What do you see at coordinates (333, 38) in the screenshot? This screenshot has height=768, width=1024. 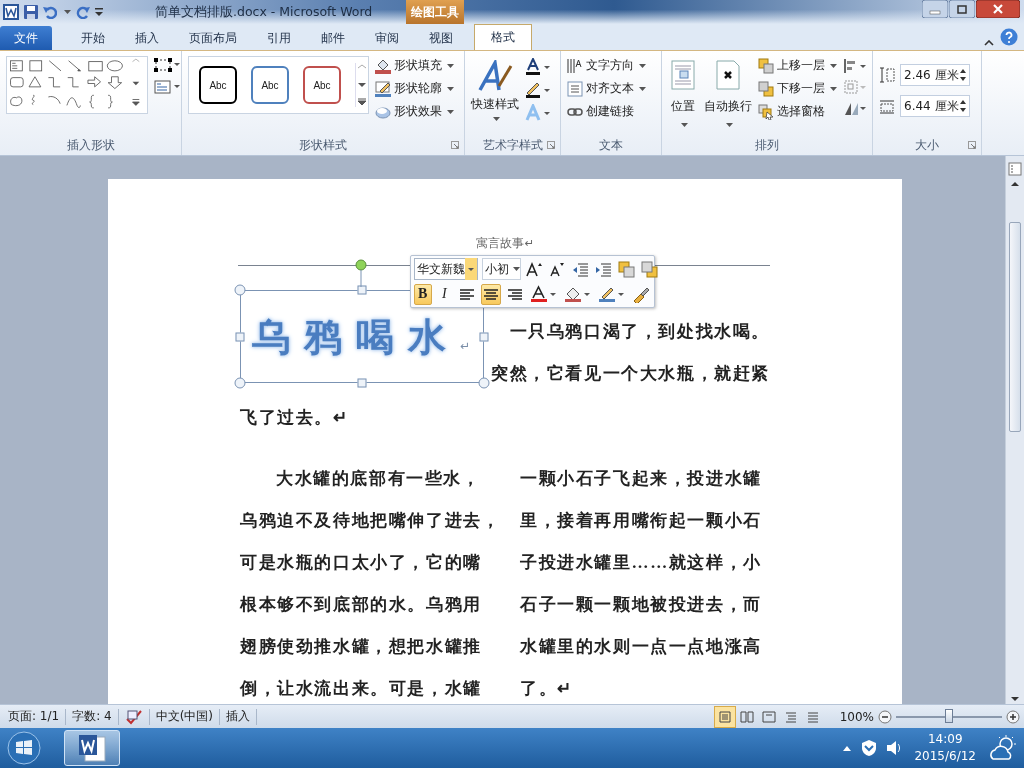 I see `ribbon-tab: 邮件` at bounding box center [333, 38].